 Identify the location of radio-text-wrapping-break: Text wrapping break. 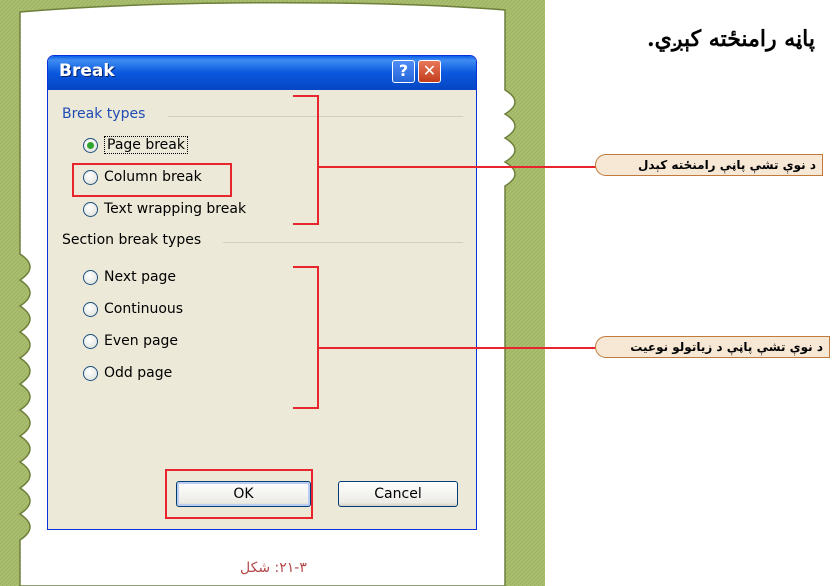
(164, 209).